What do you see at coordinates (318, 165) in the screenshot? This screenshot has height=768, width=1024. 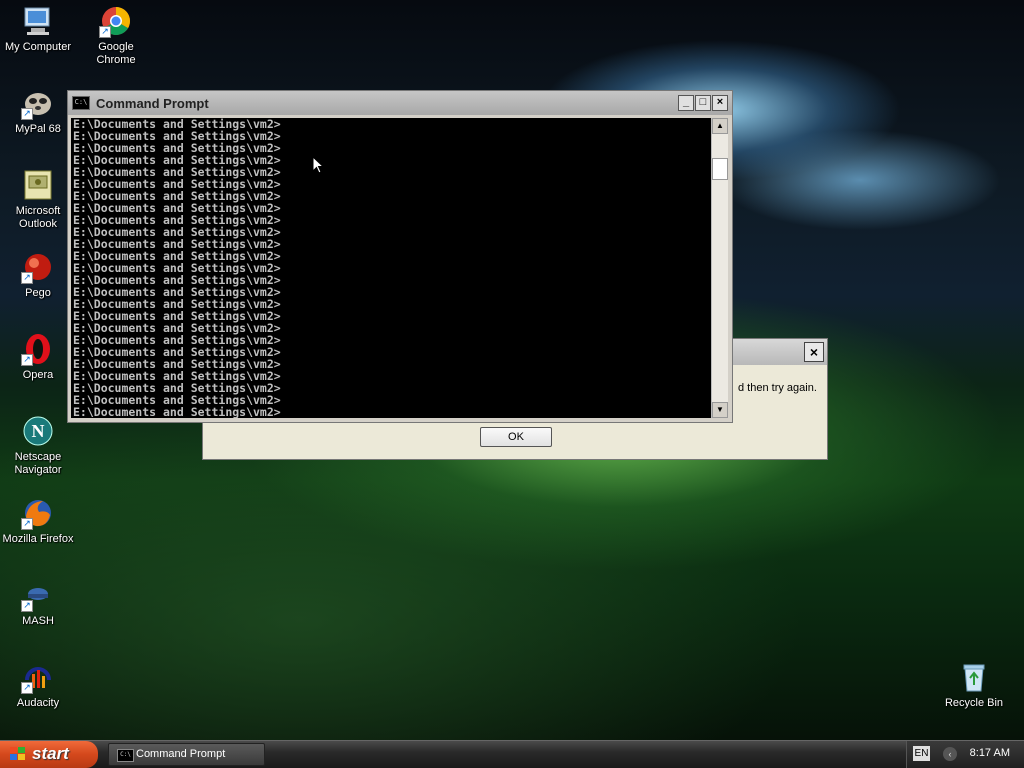 I see `mouse-cursor-icon` at bounding box center [318, 165].